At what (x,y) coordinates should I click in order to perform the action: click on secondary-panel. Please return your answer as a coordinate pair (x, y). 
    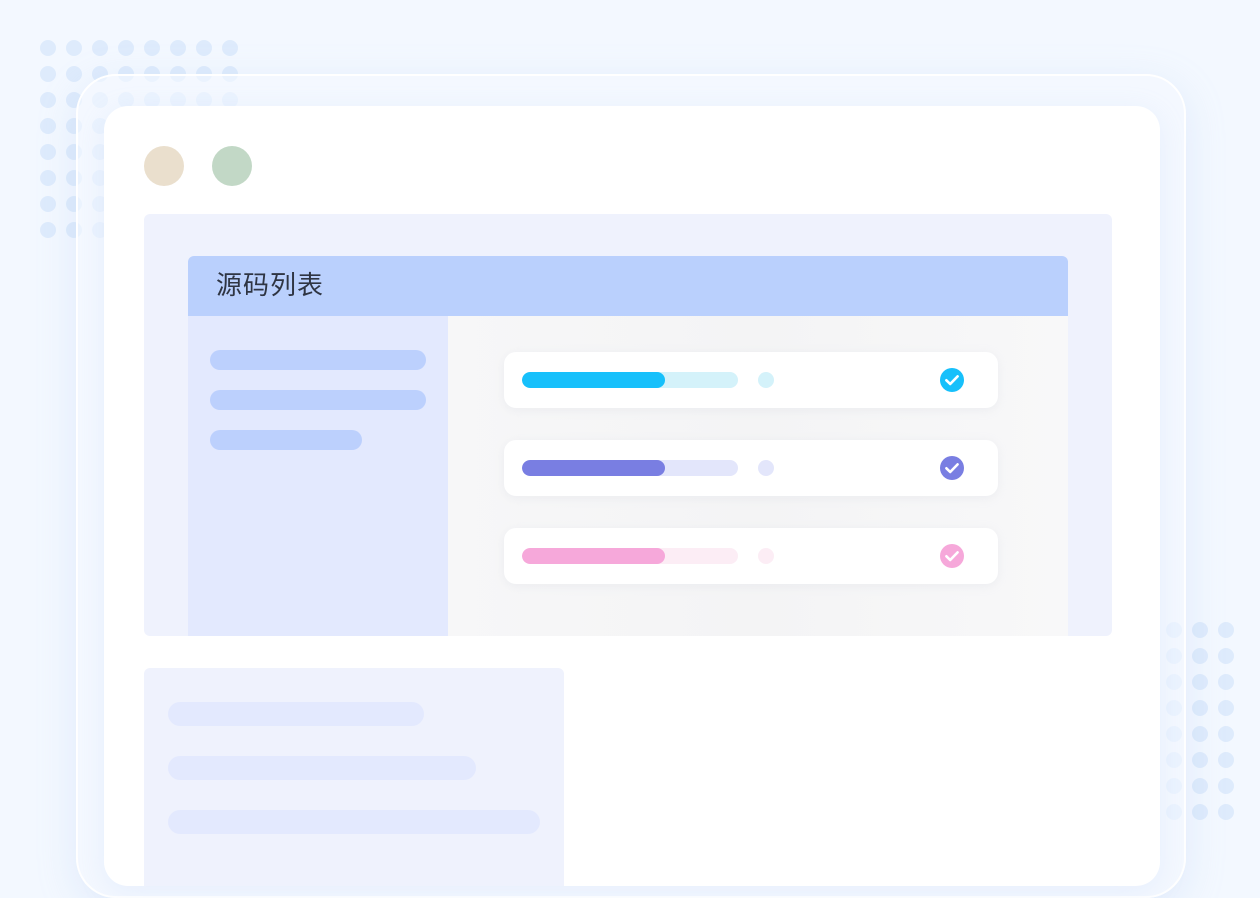
    Looking at the image, I should click on (354, 777).